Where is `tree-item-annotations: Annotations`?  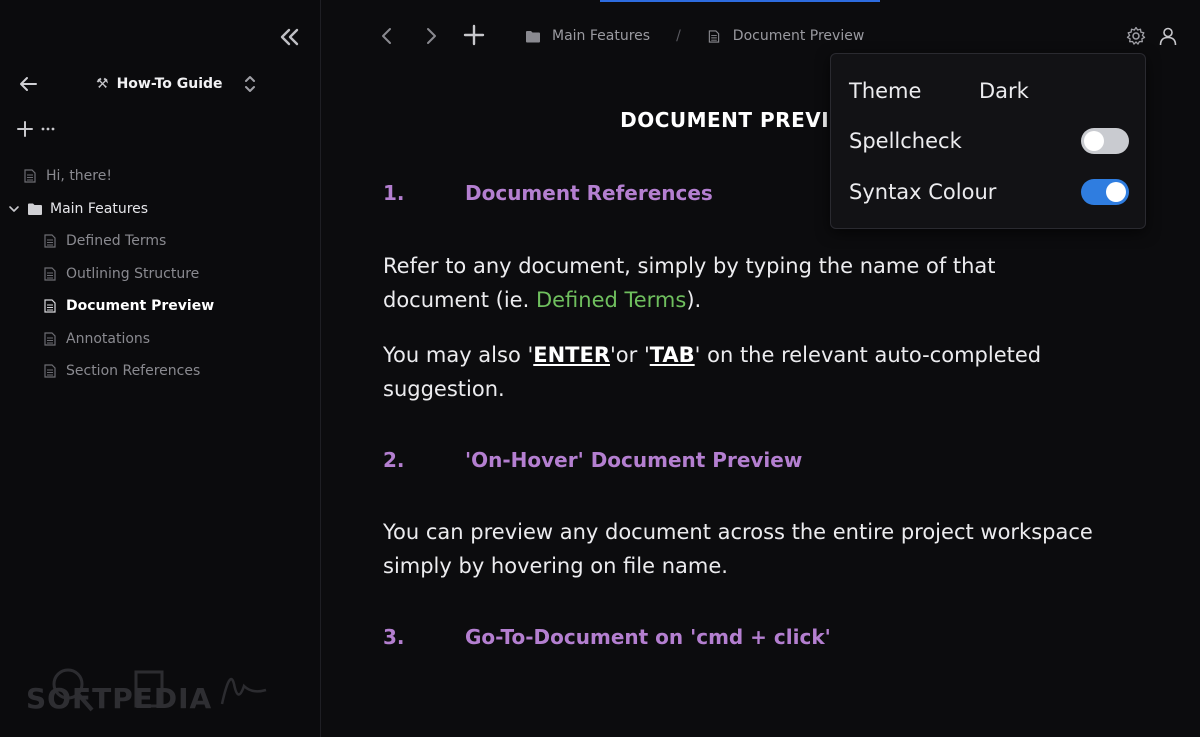
tree-item-annotations: Annotations is located at coordinates (160, 339).